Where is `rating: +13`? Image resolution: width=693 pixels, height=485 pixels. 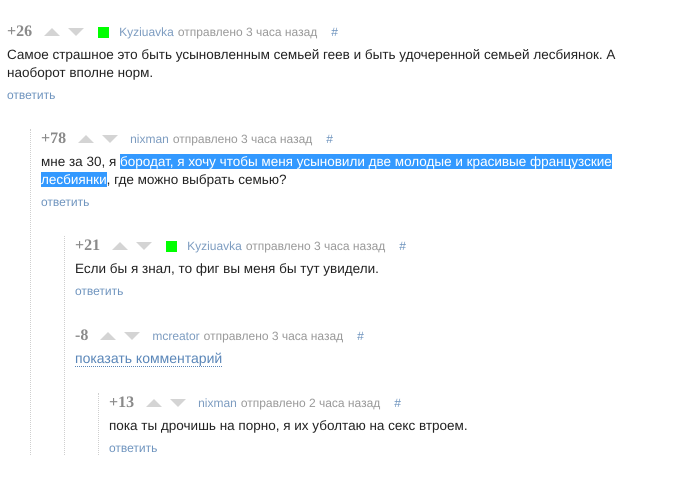 rating: +13 is located at coordinates (121, 403).